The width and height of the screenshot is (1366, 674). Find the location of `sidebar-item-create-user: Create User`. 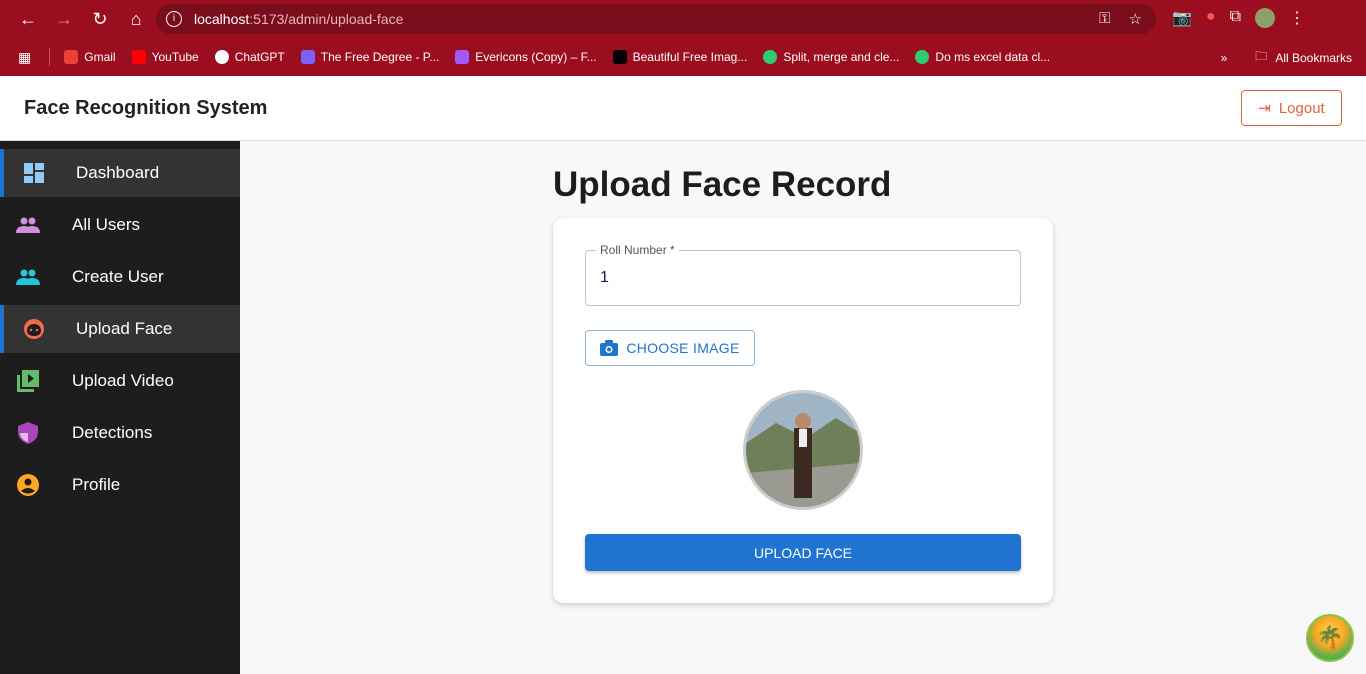

sidebar-item-create-user: Create User is located at coordinates (120, 277).